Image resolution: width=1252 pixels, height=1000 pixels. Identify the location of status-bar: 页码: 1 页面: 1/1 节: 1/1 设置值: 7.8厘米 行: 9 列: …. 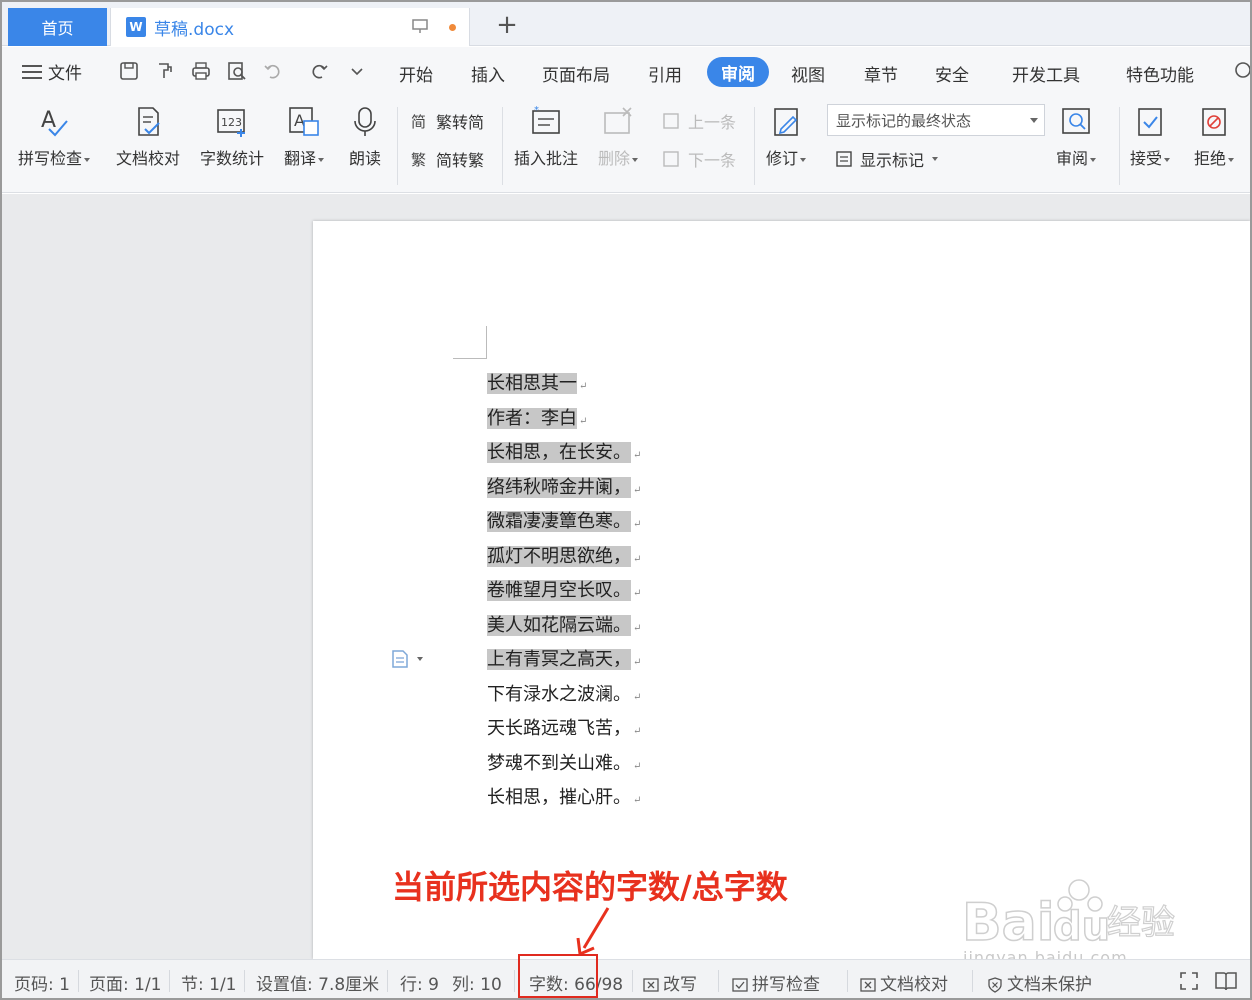
(626, 978).